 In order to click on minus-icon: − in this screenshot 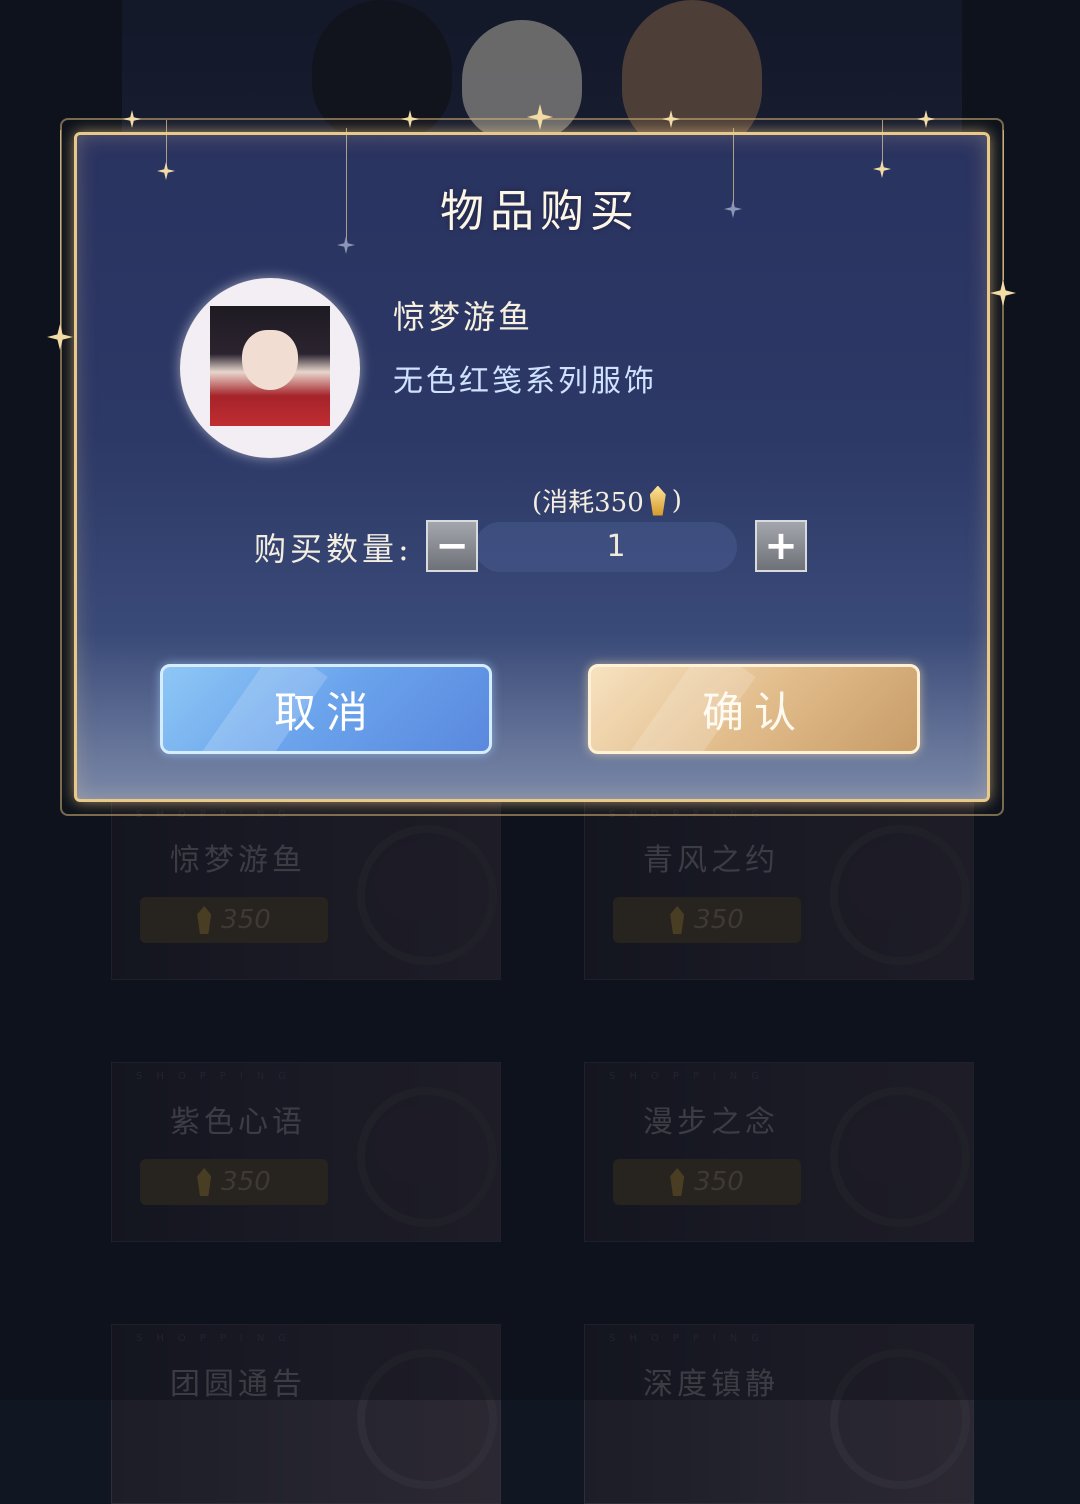, I will do `click(452, 546)`.